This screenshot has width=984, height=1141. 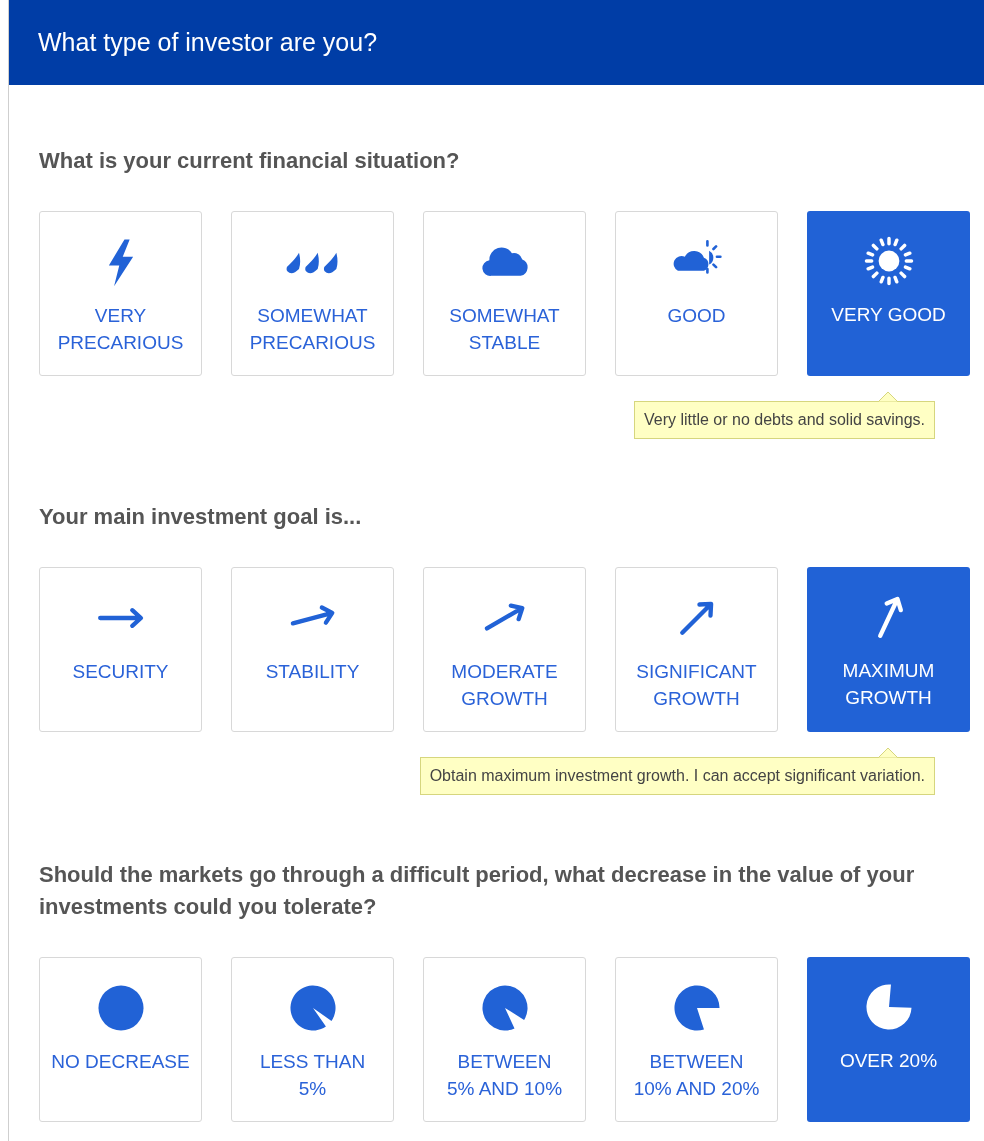 What do you see at coordinates (312, 649) in the screenshot?
I see `option-tile: STABILITY` at bounding box center [312, 649].